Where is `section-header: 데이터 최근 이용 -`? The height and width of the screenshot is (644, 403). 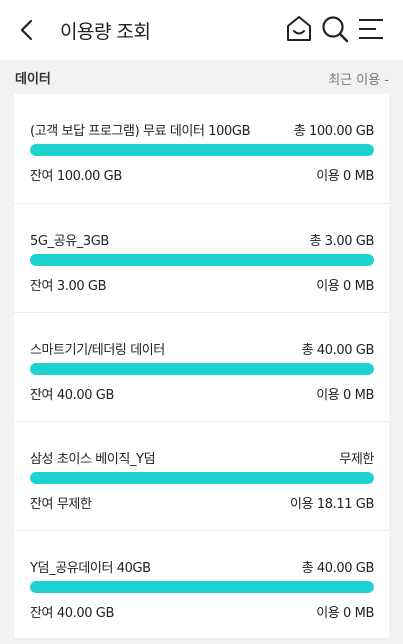
section-header: 데이터 최근 이용 - is located at coordinates (201, 77).